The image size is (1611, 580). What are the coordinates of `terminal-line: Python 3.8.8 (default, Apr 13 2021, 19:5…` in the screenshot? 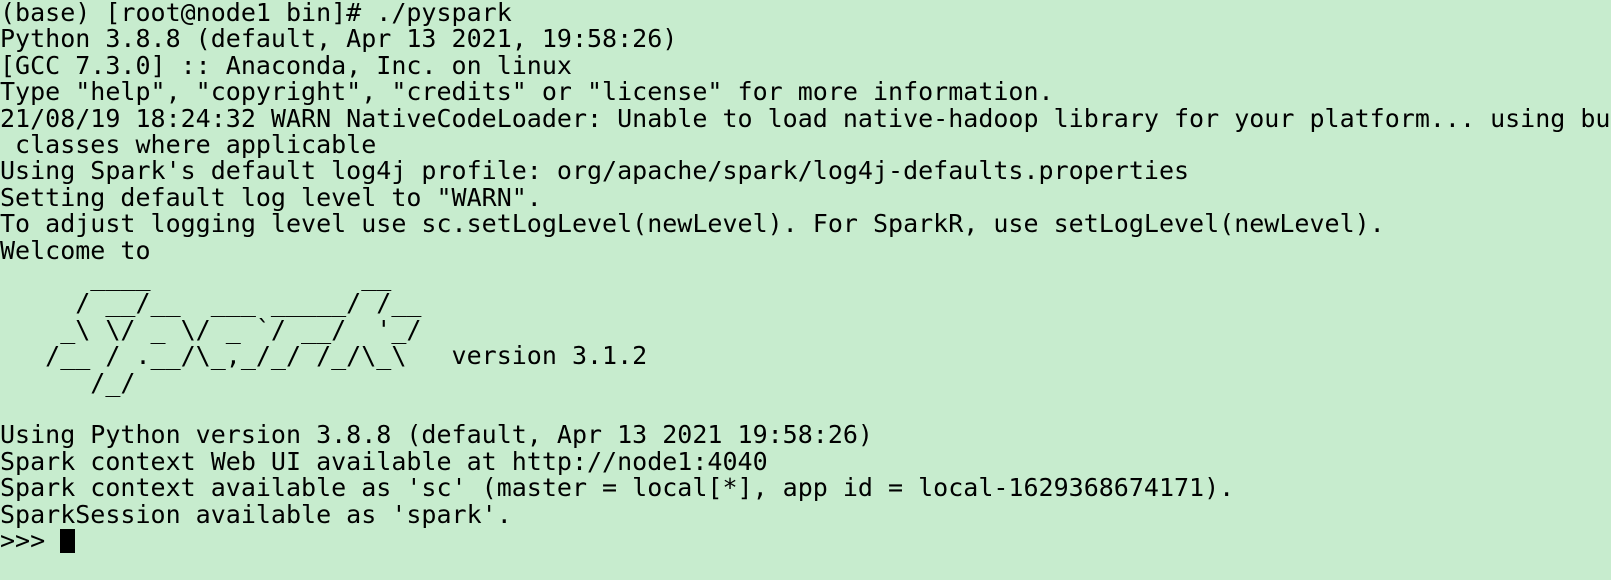 It's located at (339, 39).